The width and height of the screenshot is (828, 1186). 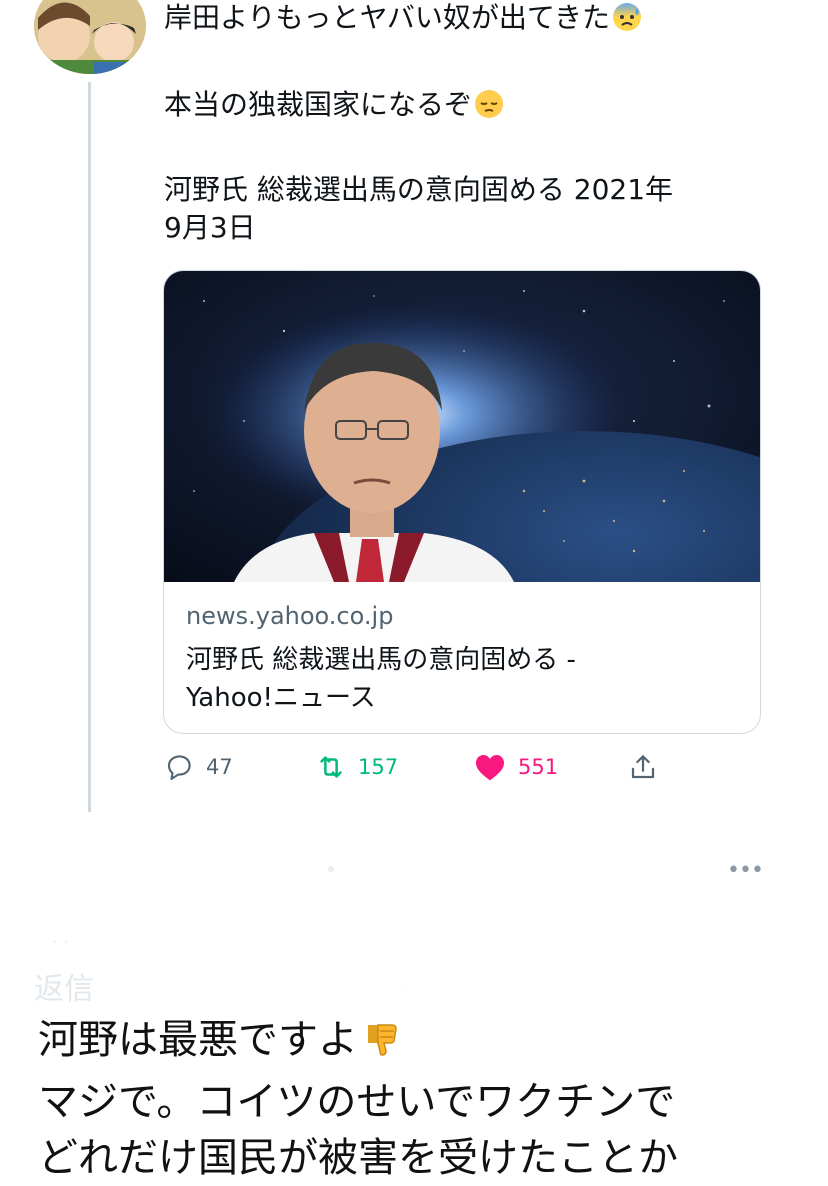 I want to click on more-options-icon: •••, so click(x=745, y=870).